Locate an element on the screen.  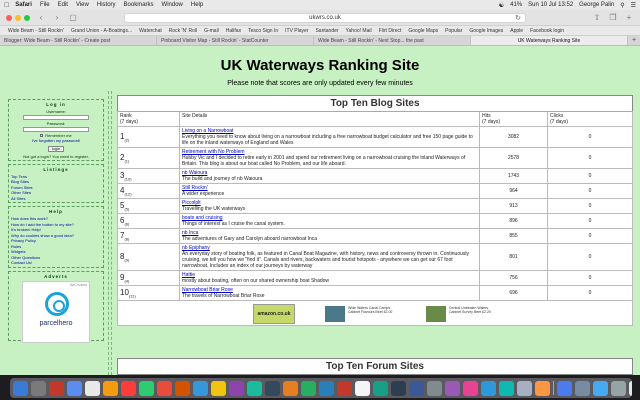
favourite-item: Rock 'N' Roll is located at coordinates (183, 31).